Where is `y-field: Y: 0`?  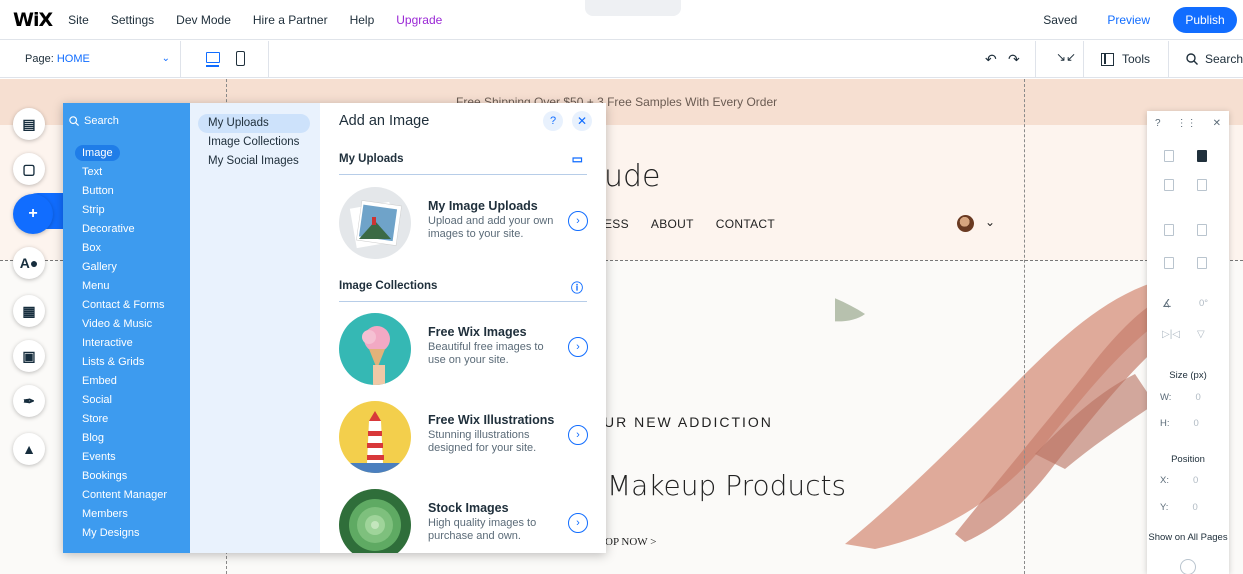
y-field: Y: 0 is located at coordinates (1179, 507).